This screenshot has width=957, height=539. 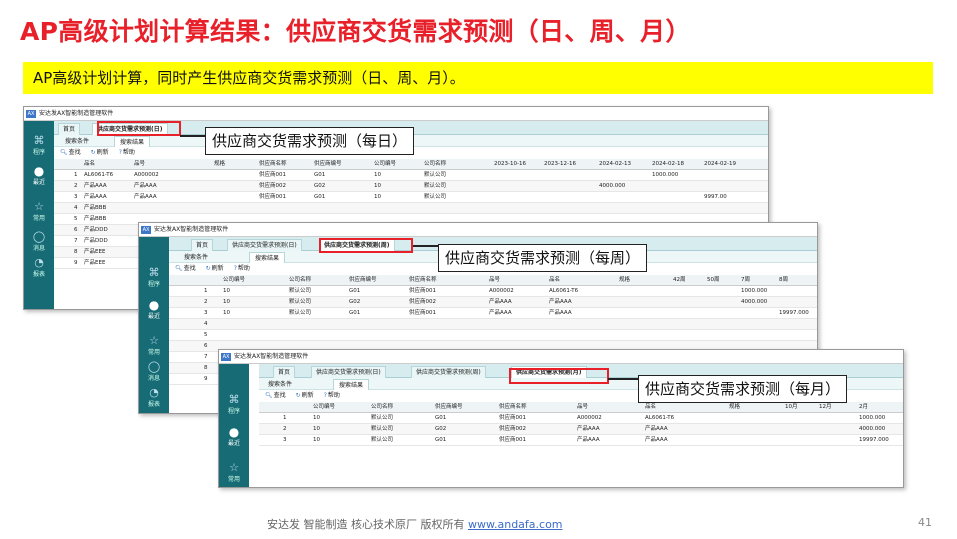 What do you see at coordinates (39, 206) in the screenshot?
I see `star-icon: ☆` at bounding box center [39, 206].